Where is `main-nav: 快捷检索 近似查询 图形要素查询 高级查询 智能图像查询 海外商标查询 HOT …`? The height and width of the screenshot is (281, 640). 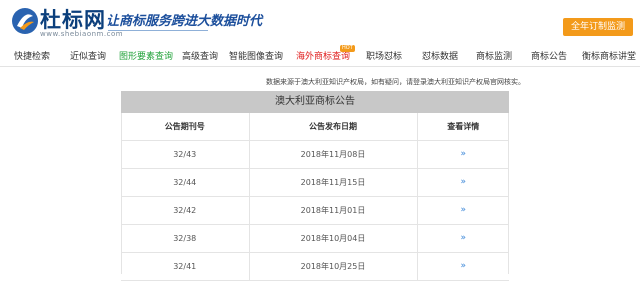 main-nav: 快捷检索 近似查询 图形要素查询 高级查询 智能图像查询 海外商标查询 HOT … is located at coordinates (320, 55).